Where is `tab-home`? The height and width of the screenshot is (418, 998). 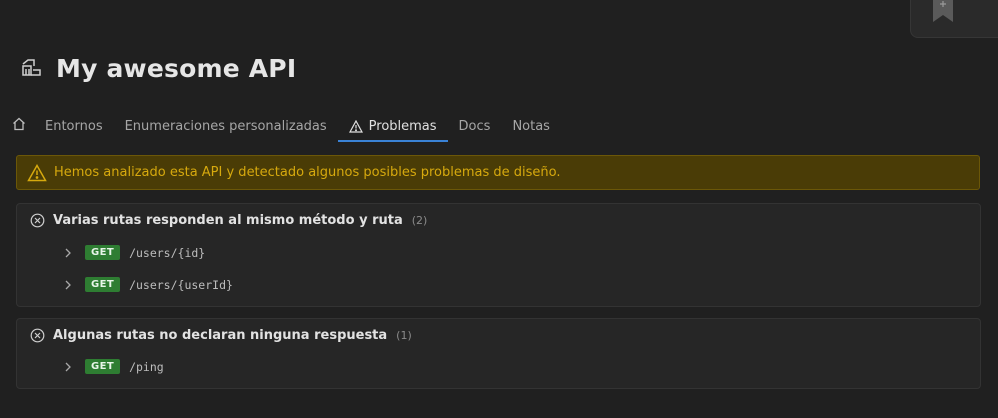 tab-home is located at coordinates (21, 126).